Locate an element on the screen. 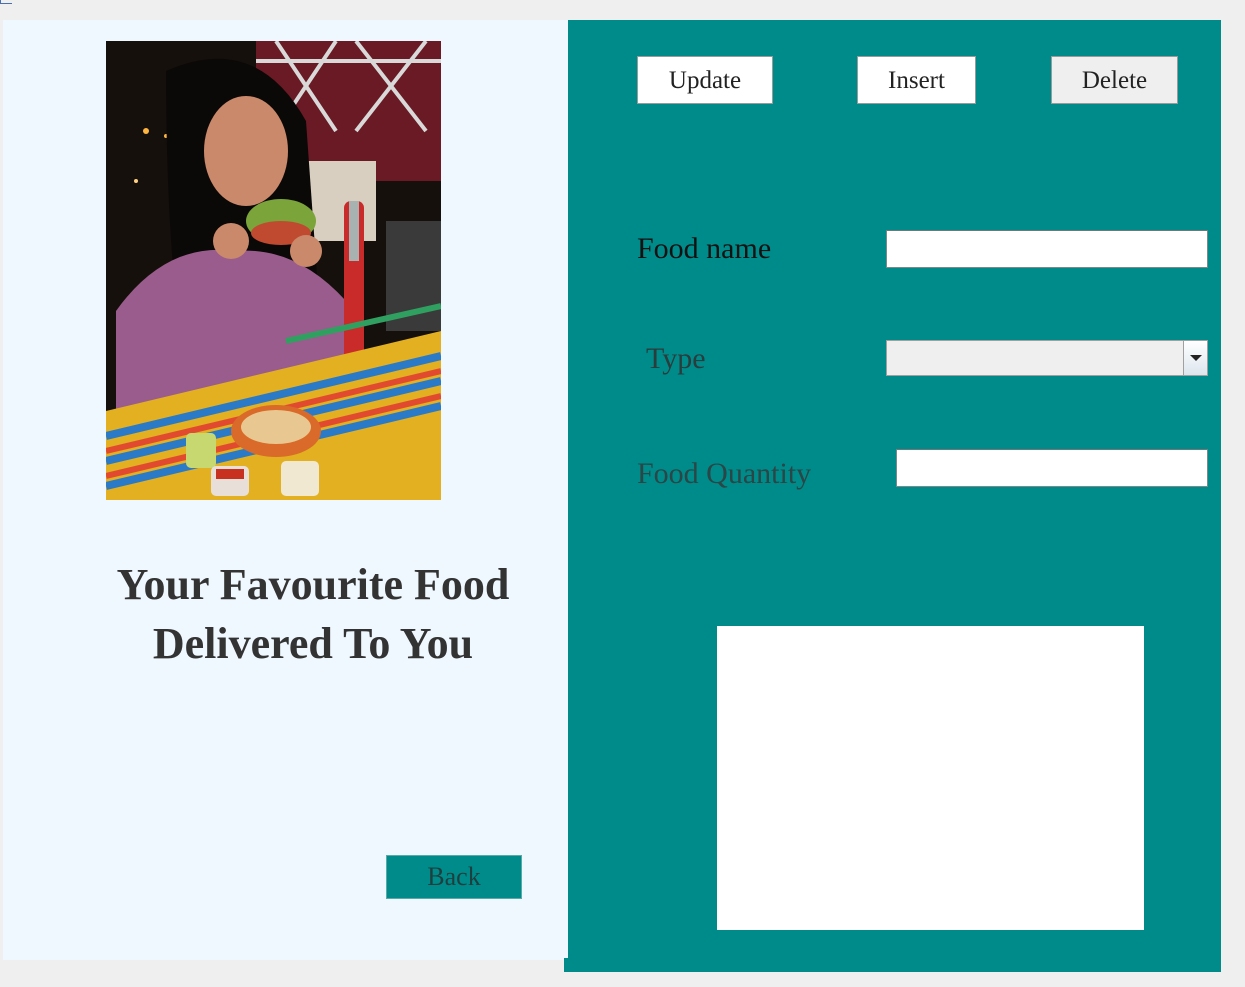 This screenshot has width=1245, height=987. update-button: Update is located at coordinates (705, 80).